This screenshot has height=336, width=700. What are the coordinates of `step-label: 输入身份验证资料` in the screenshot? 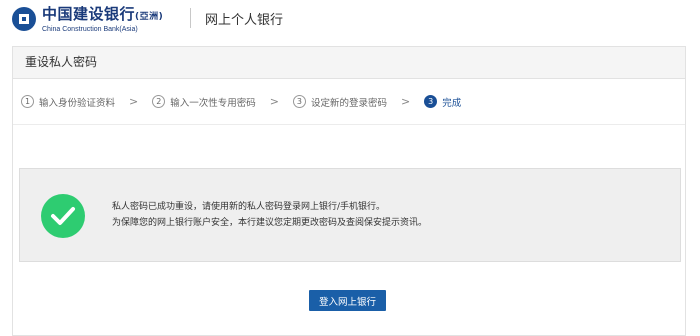 It's located at (77, 103).